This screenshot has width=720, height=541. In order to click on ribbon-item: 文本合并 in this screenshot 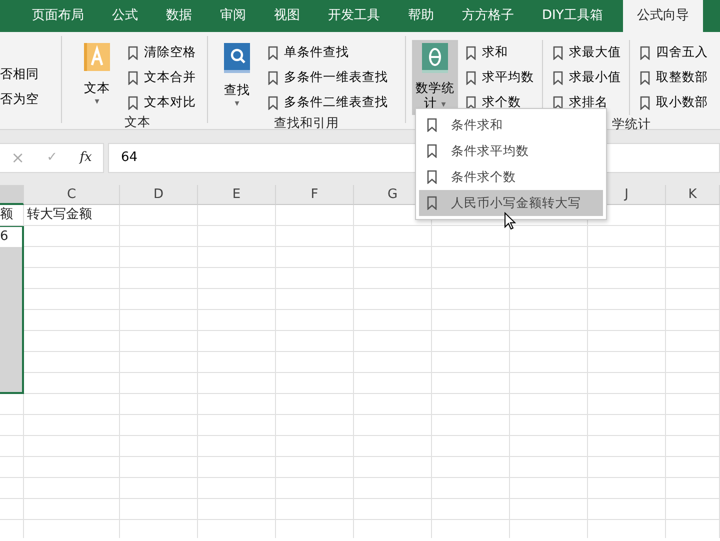, I will do `click(162, 77)`.